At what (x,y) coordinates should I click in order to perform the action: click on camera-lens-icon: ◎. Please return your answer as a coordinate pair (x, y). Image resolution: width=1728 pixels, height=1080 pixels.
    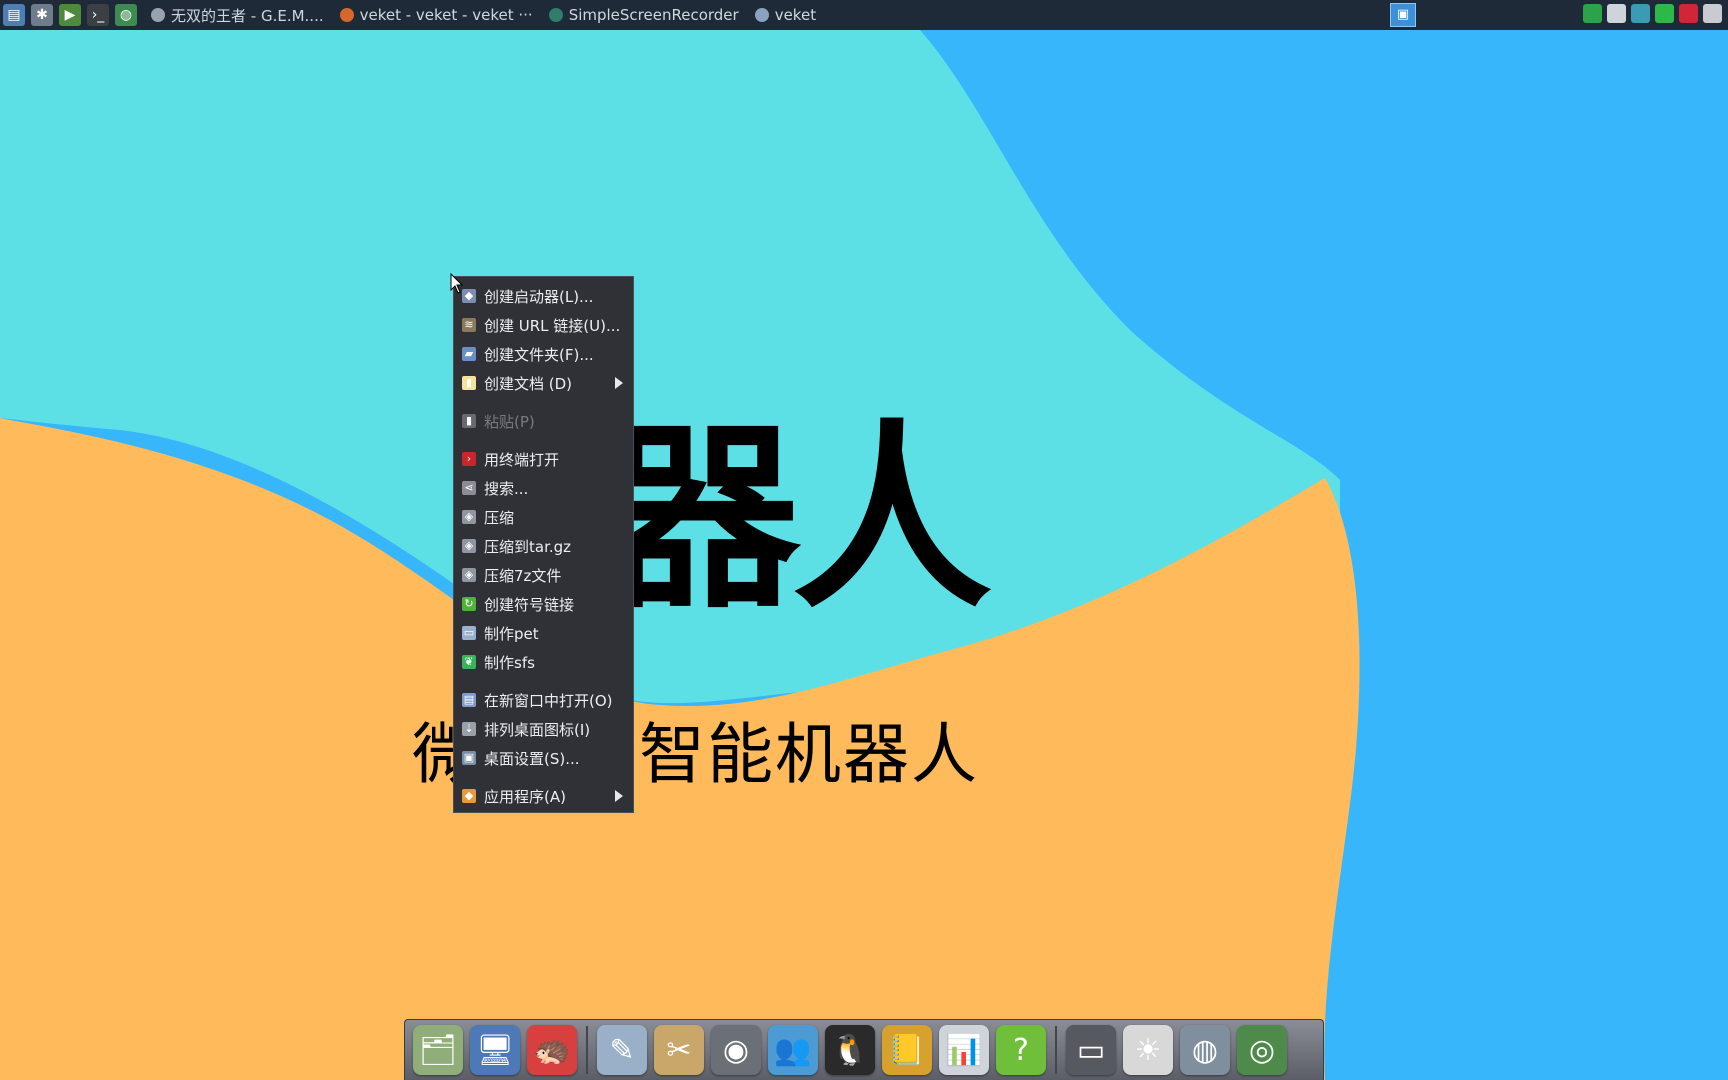
    Looking at the image, I should click on (1262, 1050).